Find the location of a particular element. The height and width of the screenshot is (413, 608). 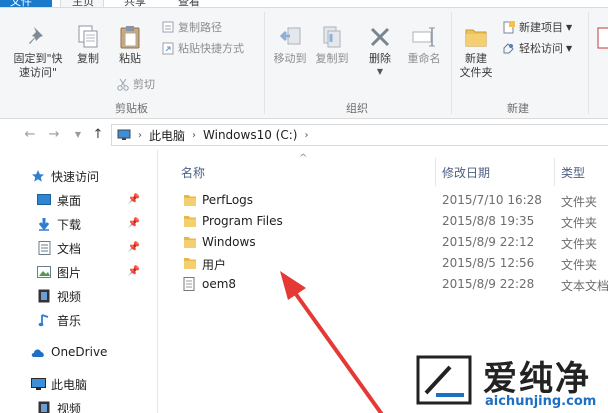

move-to-button: 移动到 is located at coordinates (290, 45).